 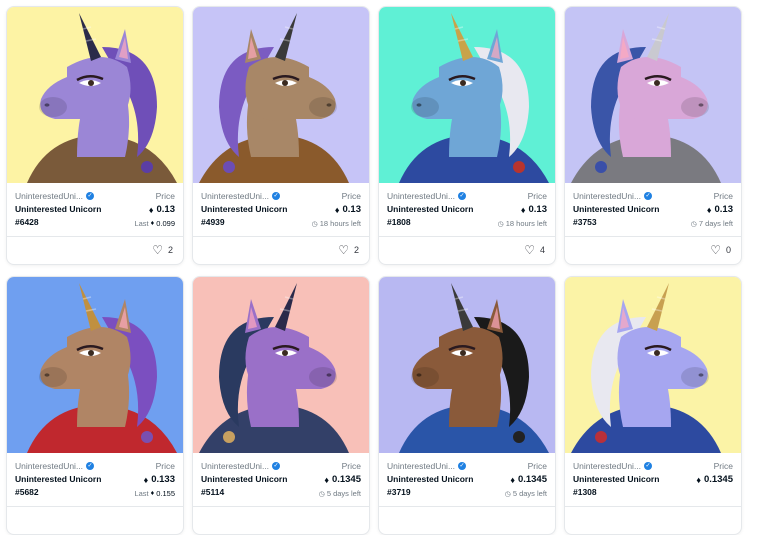 I want to click on token-id: #1808, so click(x=399, y=222).